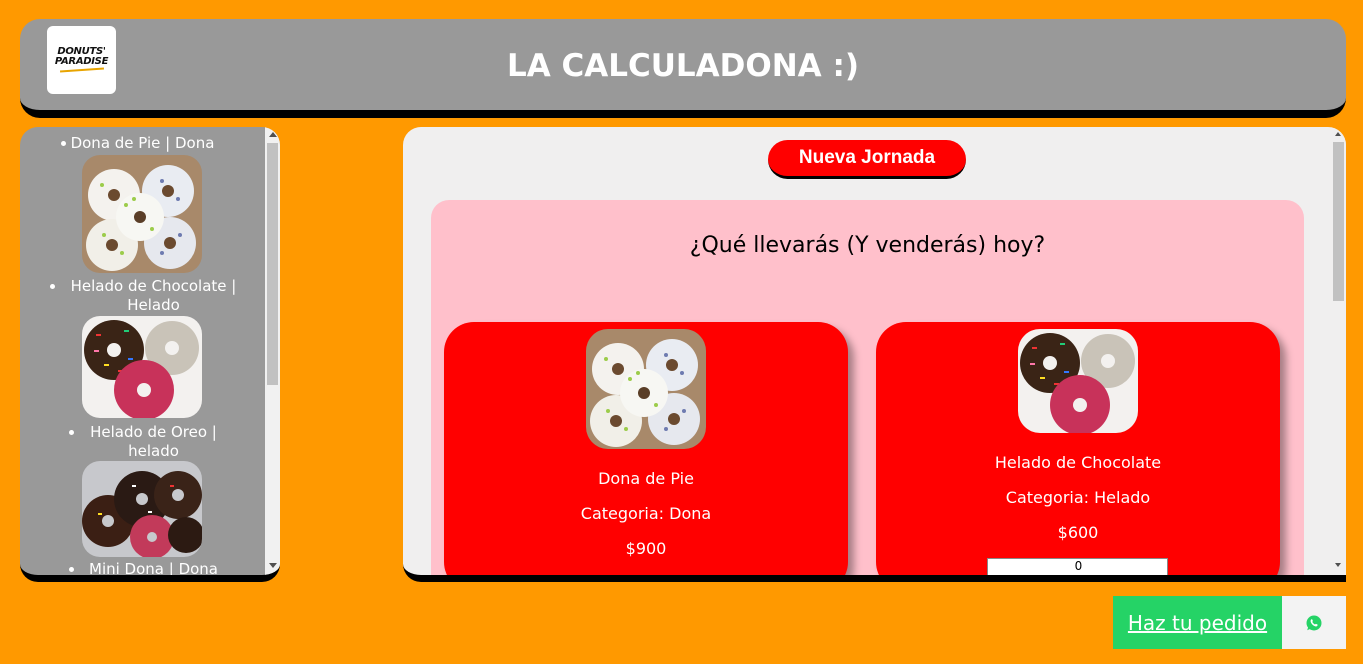  I want to click on list-item: Mini Dona | Dona, so click(142, 567).